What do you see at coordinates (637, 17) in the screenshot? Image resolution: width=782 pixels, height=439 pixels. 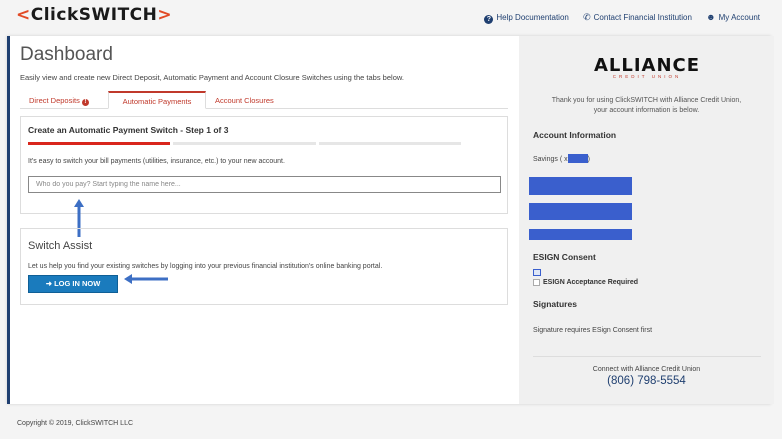 I see `contact-institution-link: ✆ Contact Financial Institution` at bounding box center [637, 17].